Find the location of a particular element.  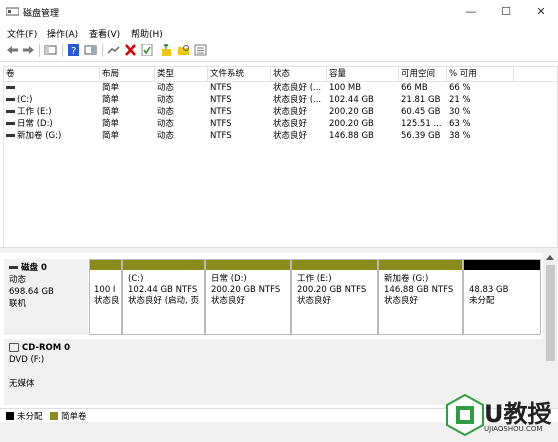

column-volume: 卷 is located at coordinates (52, 74).